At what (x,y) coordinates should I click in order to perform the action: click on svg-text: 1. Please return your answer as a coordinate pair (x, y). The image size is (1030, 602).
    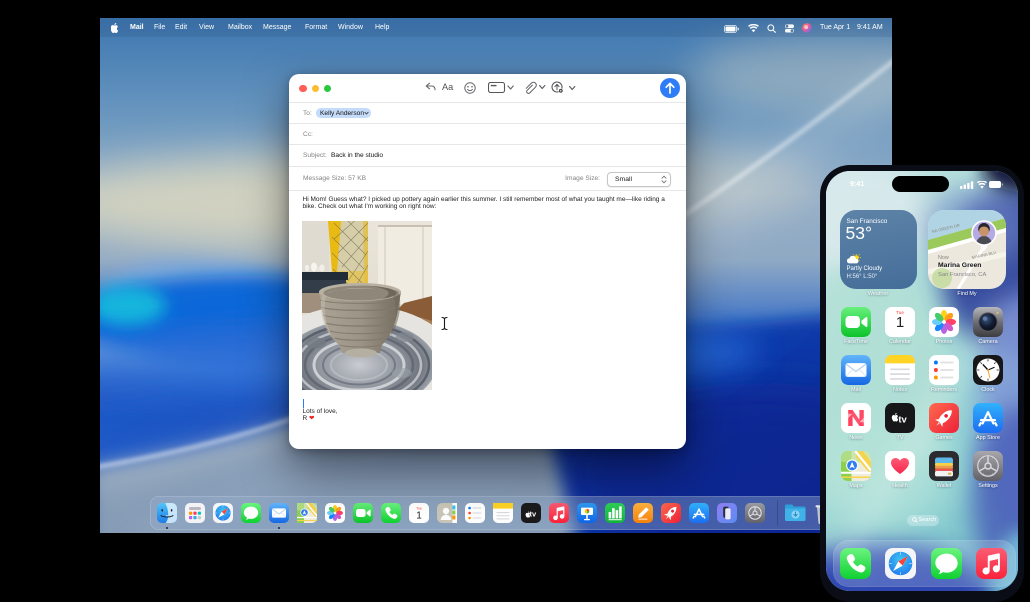
    Looking at the image, I should click on (419, 516).